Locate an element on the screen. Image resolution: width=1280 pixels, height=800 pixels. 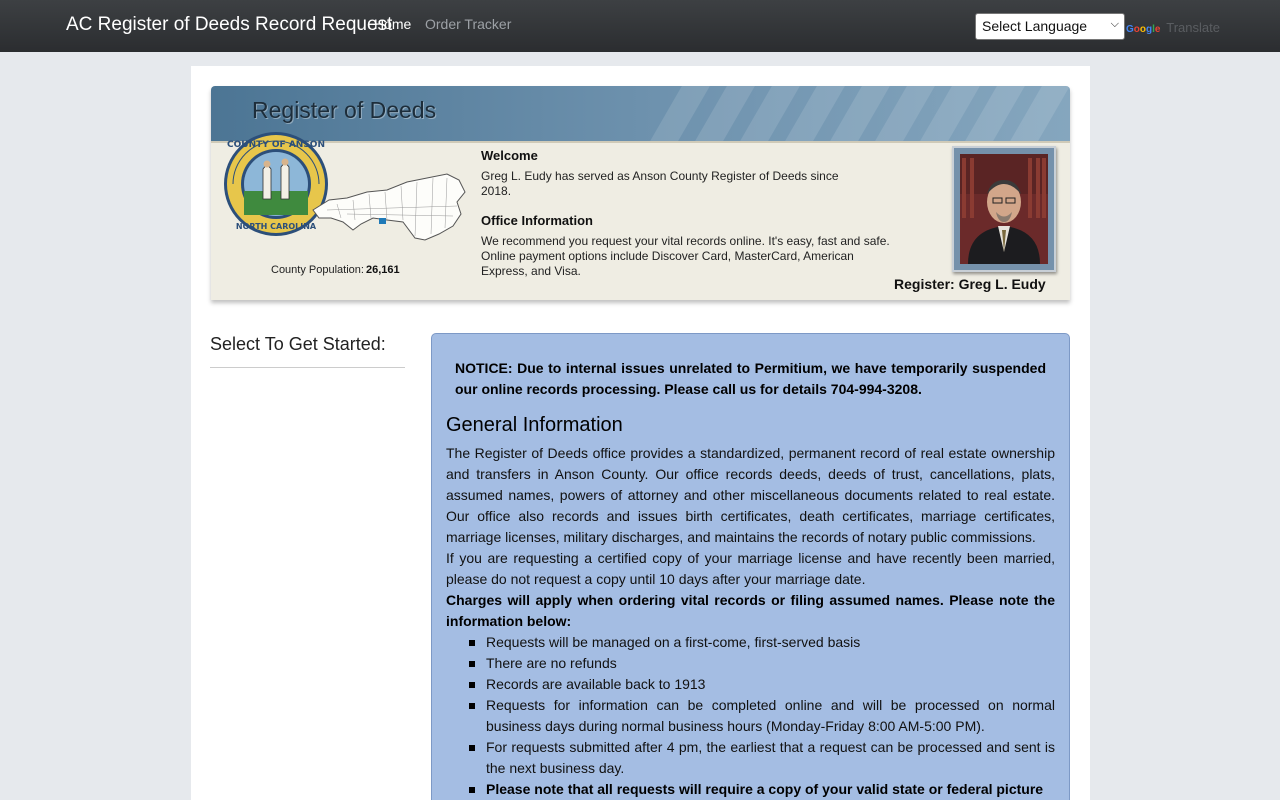
banner-title: Register of Deeds is located at coordinates (344, 110).